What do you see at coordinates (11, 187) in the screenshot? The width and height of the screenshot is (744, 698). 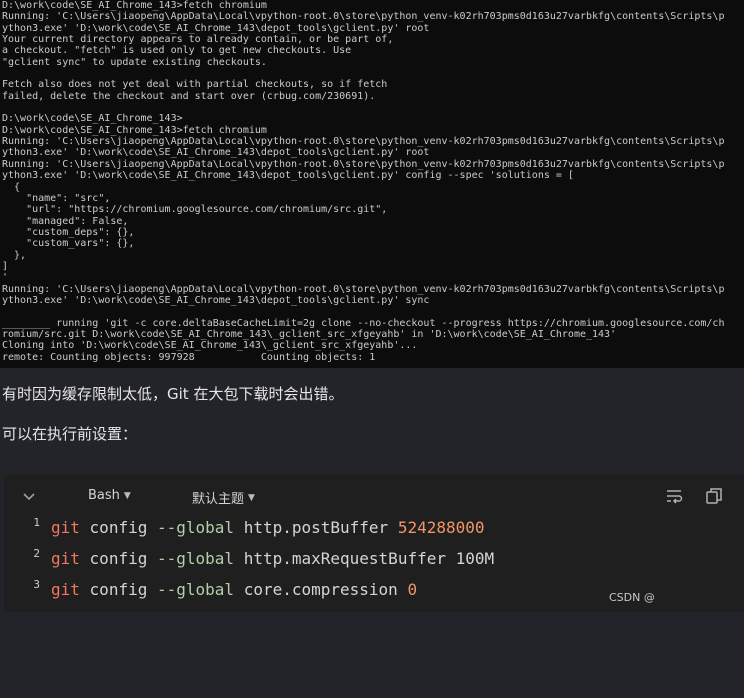 I see `terminal-line: {` at bounding box center [11, 187].